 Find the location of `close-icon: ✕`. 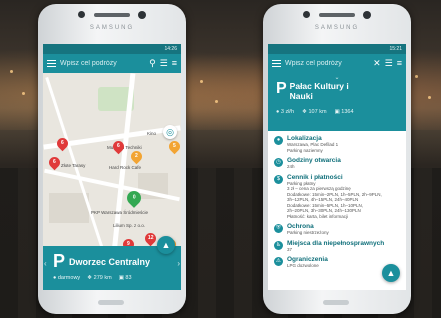

close-icon: ✕ is located at coordinates (377, 63).